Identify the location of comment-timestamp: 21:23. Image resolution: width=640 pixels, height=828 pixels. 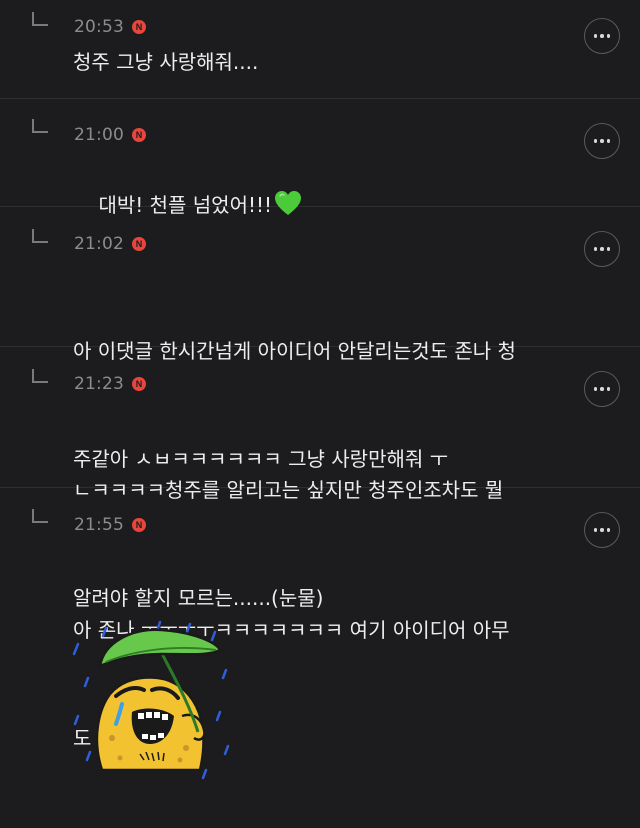
(99, 384).